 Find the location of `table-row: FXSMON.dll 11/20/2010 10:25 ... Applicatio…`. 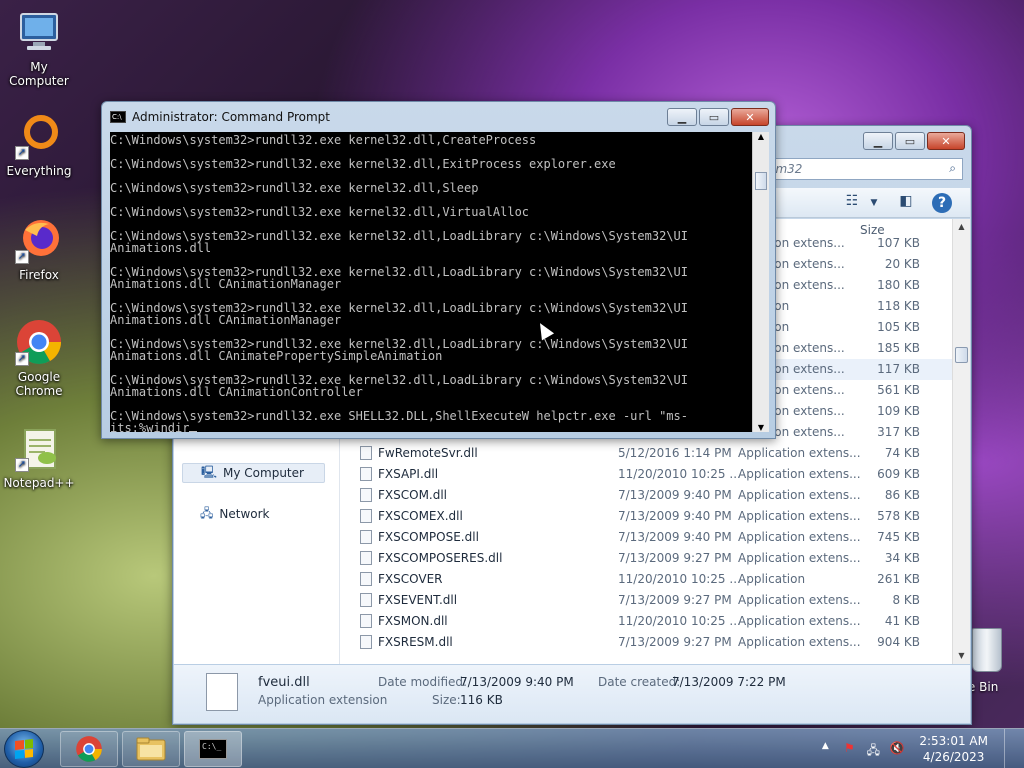

table-row: FXSMON.dll 11/20/2010 10:25 ... Applicatio… is located at coordinates (646, 621).